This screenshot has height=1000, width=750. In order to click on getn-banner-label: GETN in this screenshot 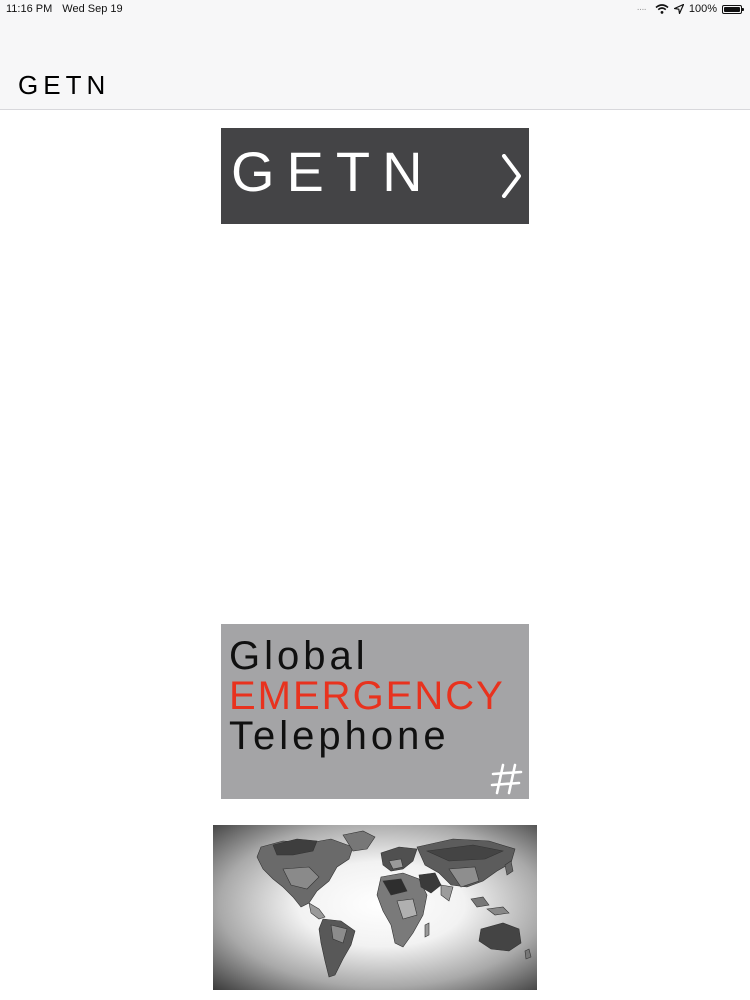, I will do `click(333, 171)`.